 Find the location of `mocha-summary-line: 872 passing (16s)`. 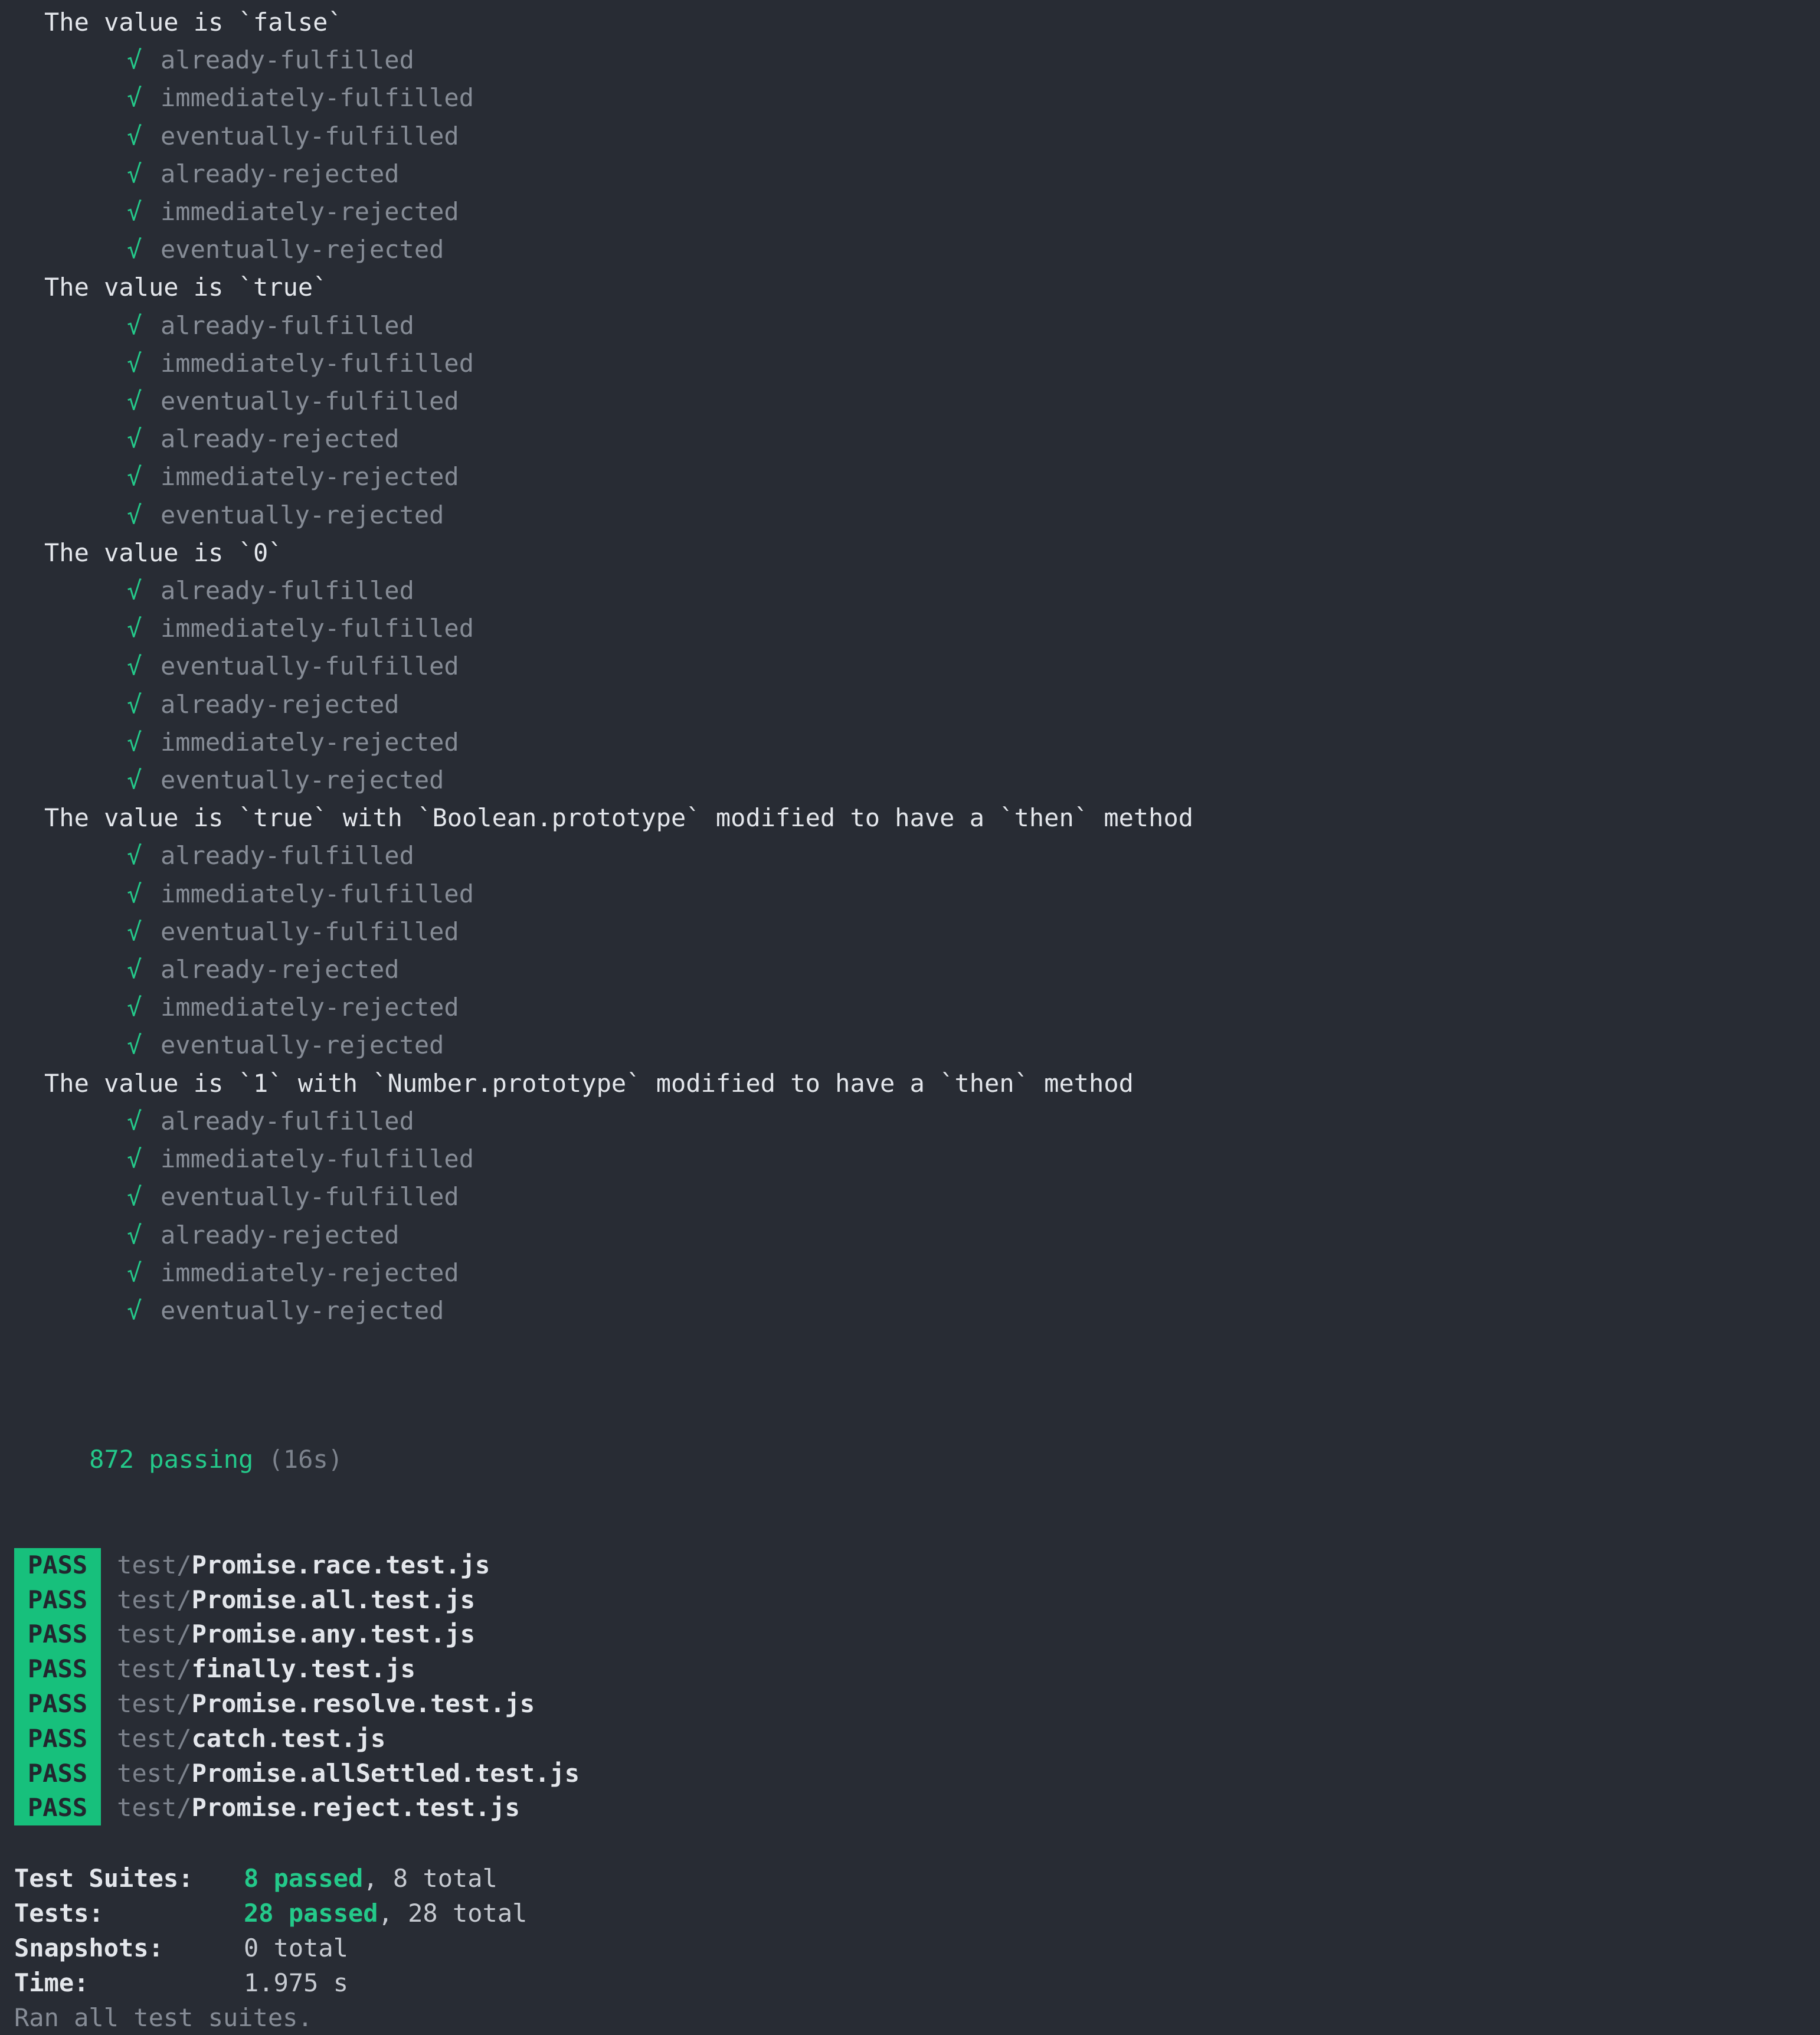

mocha-summary-line: 872 passing (16s) is located at coordinates (910, 1460).